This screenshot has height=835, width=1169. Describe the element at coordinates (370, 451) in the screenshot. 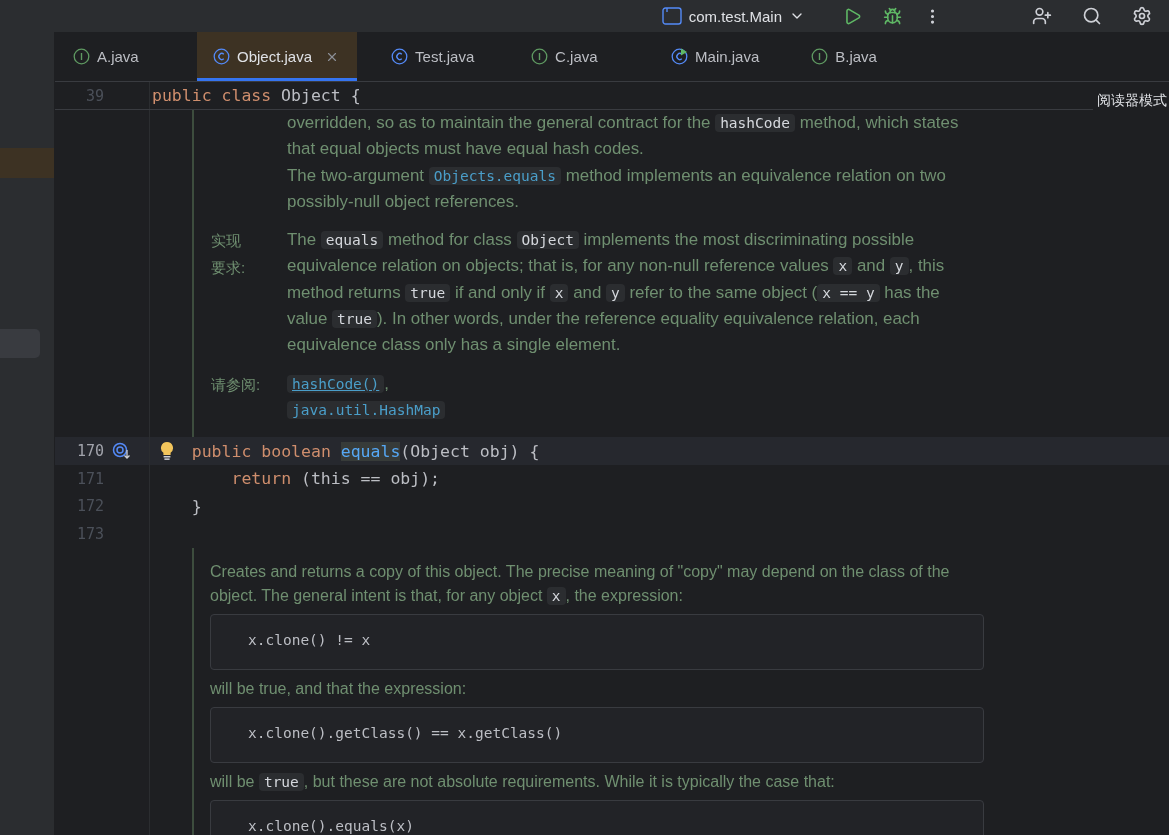

I see `code-token: equals` at that location.